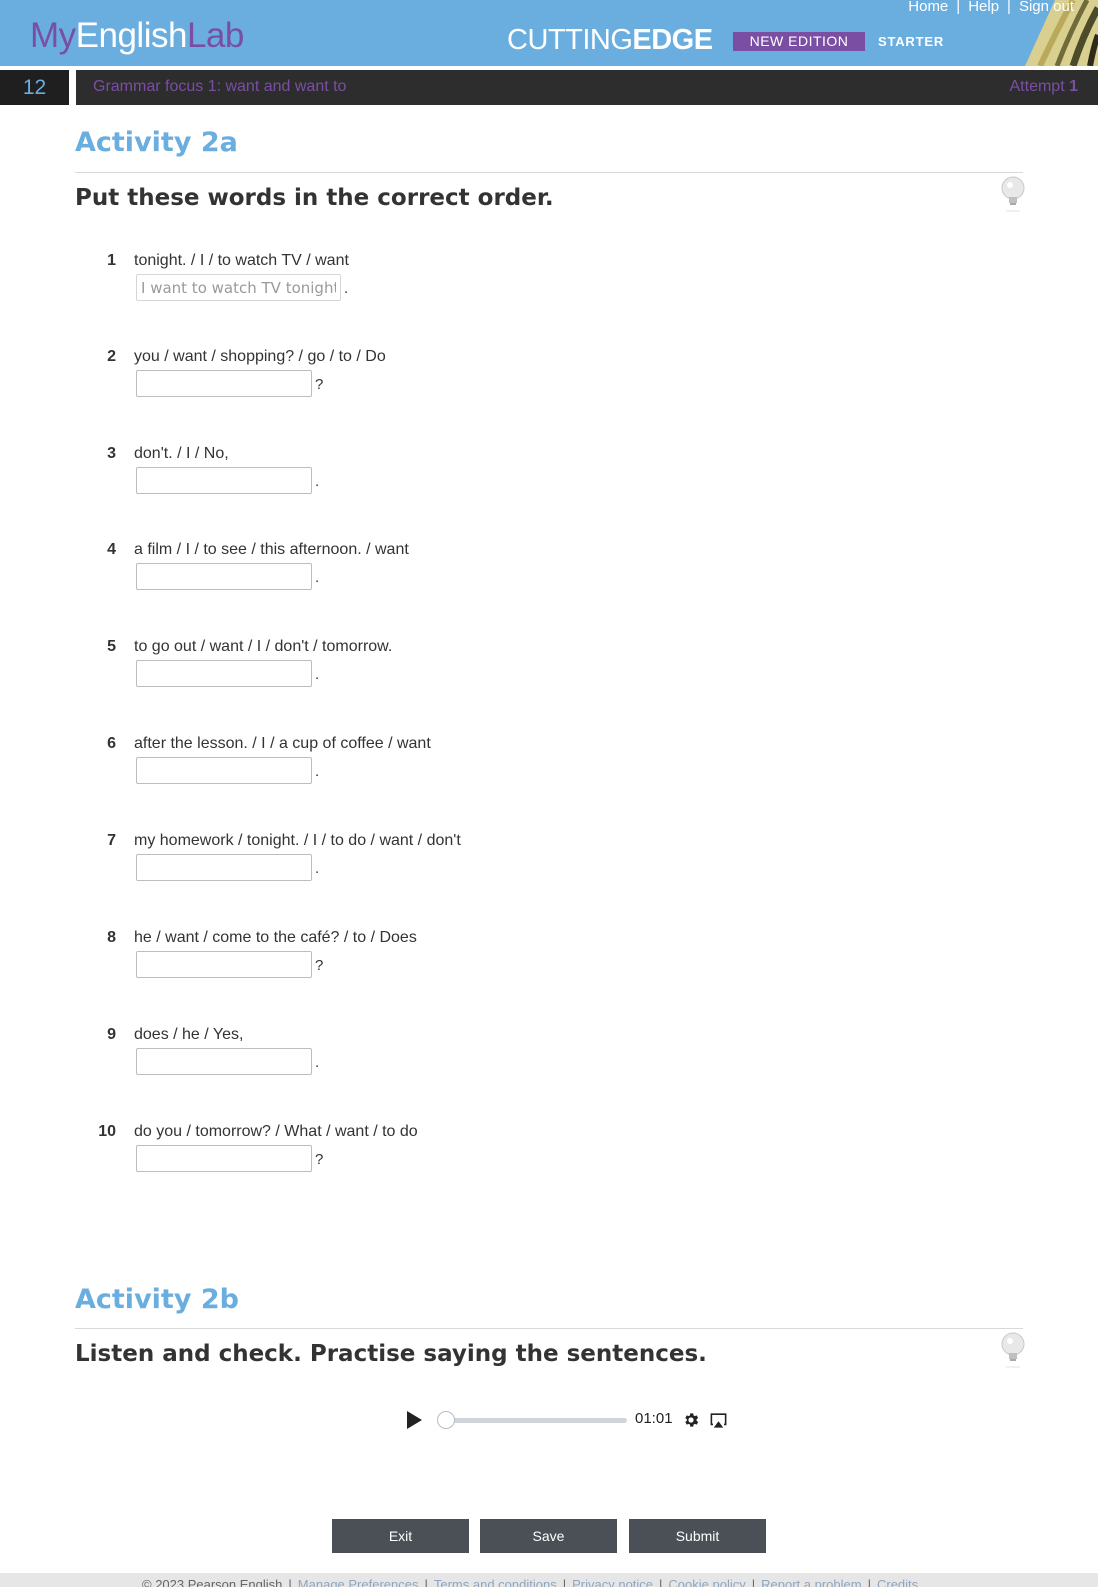 The width and height of the screenshot is (1098, 1587). I want to click on logo-english: English, so click(131, 35).